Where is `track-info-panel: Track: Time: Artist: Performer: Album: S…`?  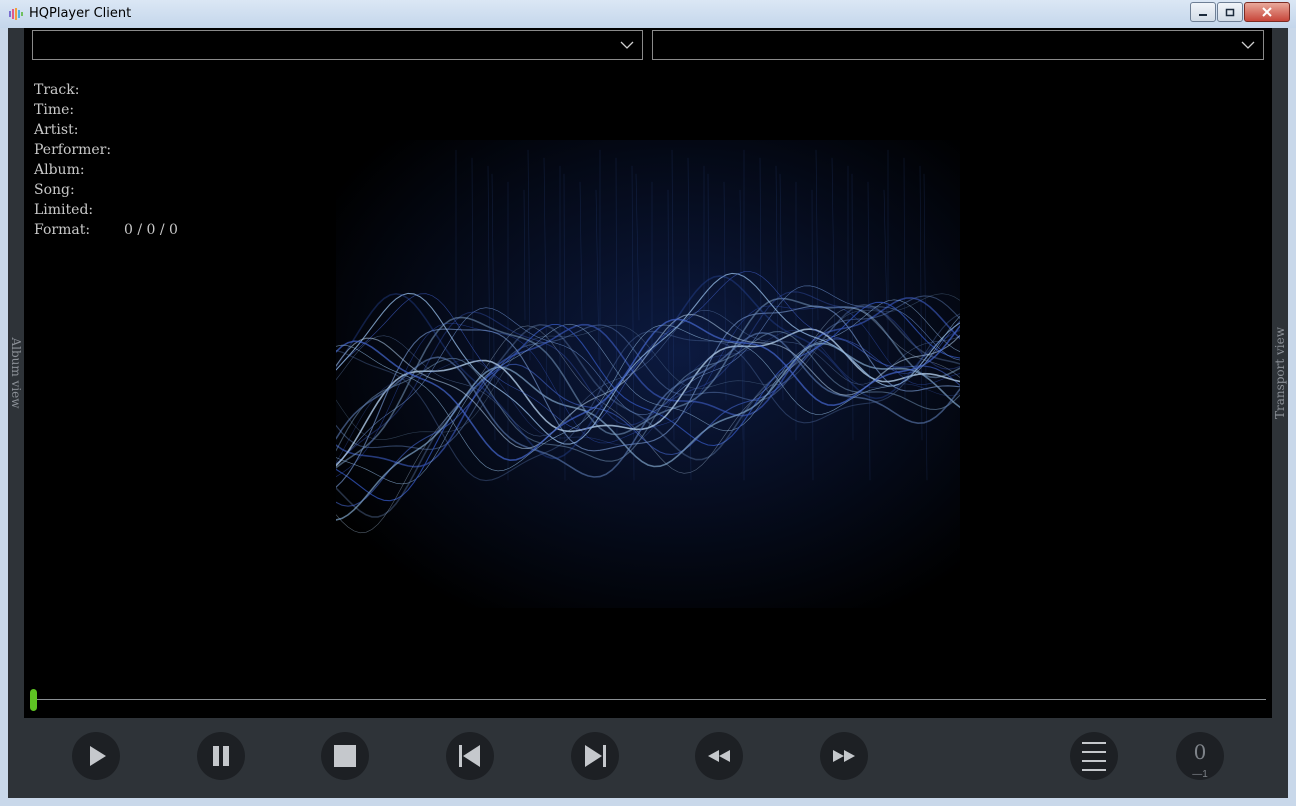
track-info-panel: Track: Time: Artist: Performer: Album: S… is located at coordinates (106, 160).